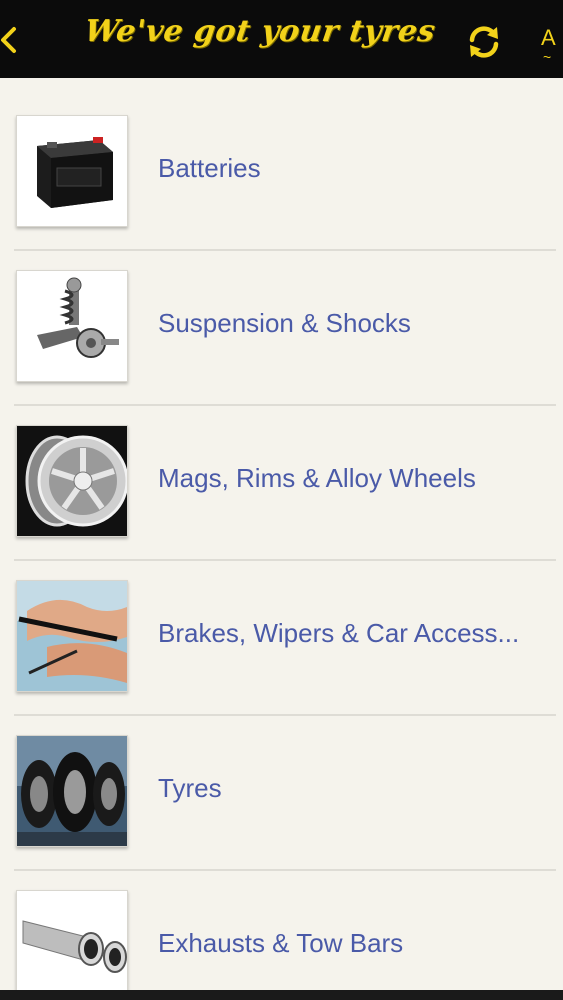 This screenshot has height=1000, width=563. I want to click on thumbnail-batteries, so click(72, 171).